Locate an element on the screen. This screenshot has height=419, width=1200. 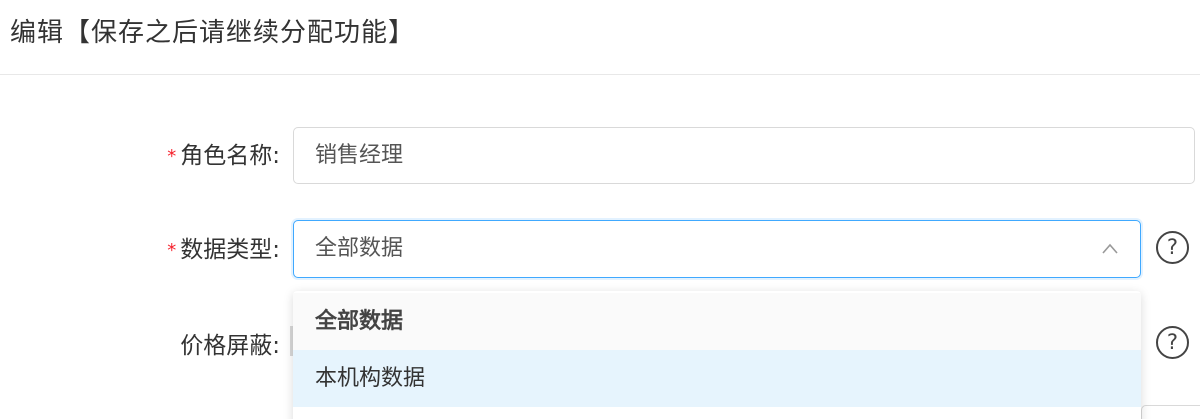
data-type-row: * 数据类型: 全部数据 ? is located at coordinates (600, 249).